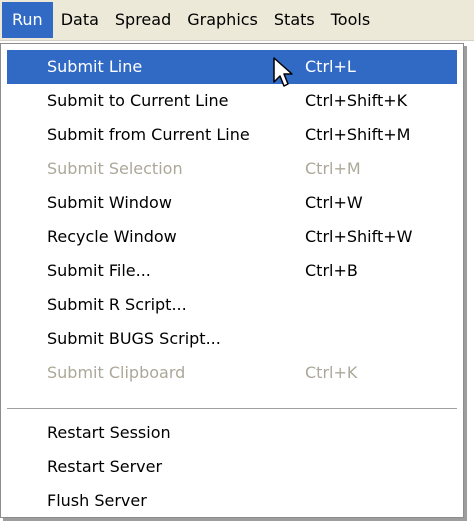 This screenshot has height=521, width=474. Describe the element at coordinates (330, 66) in the screenshot. I see `menu-item-shortcut: Ctrl+L` at that location.